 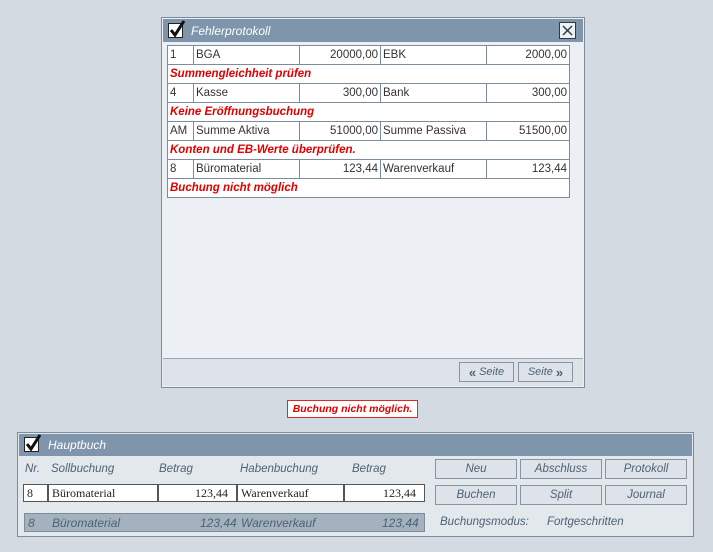 I want to click on error-row: Buchung nicht möglich, so click(x=368, y=188).